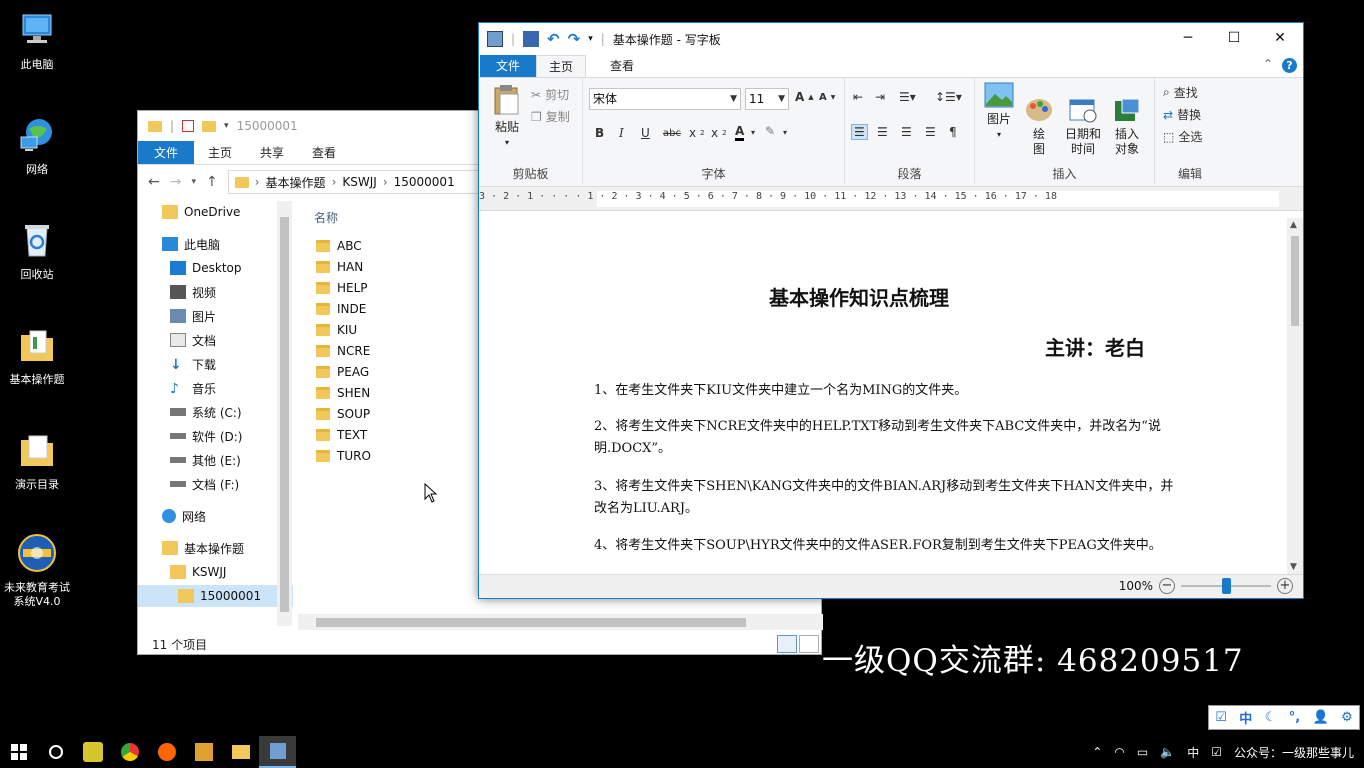  Describe the element at coordinates (1285, 586) in the screenshot. I see `zoom-in-button: +` at that location.